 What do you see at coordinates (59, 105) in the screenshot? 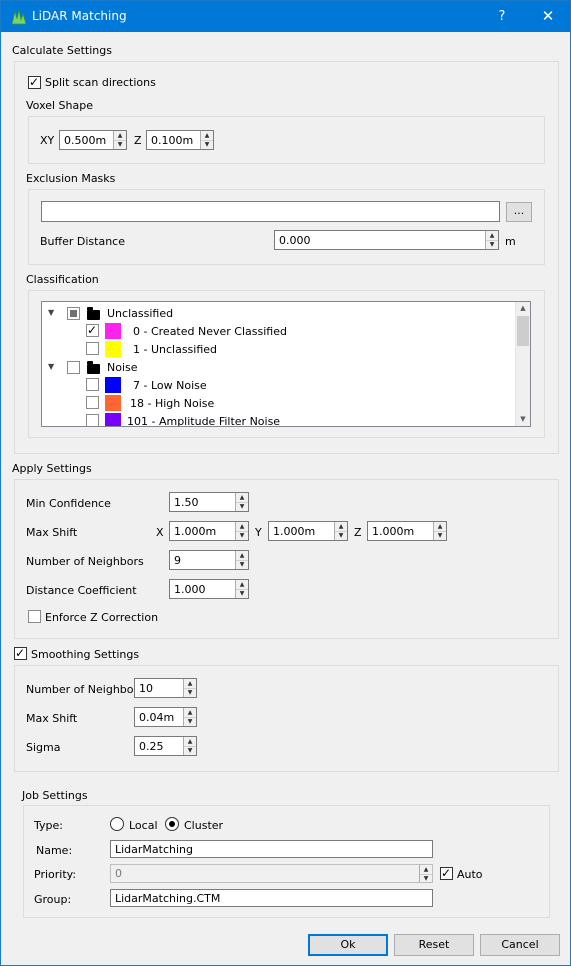
I see `voxel-shape-title: Voxel Shape` at bounding box center [59, 105].